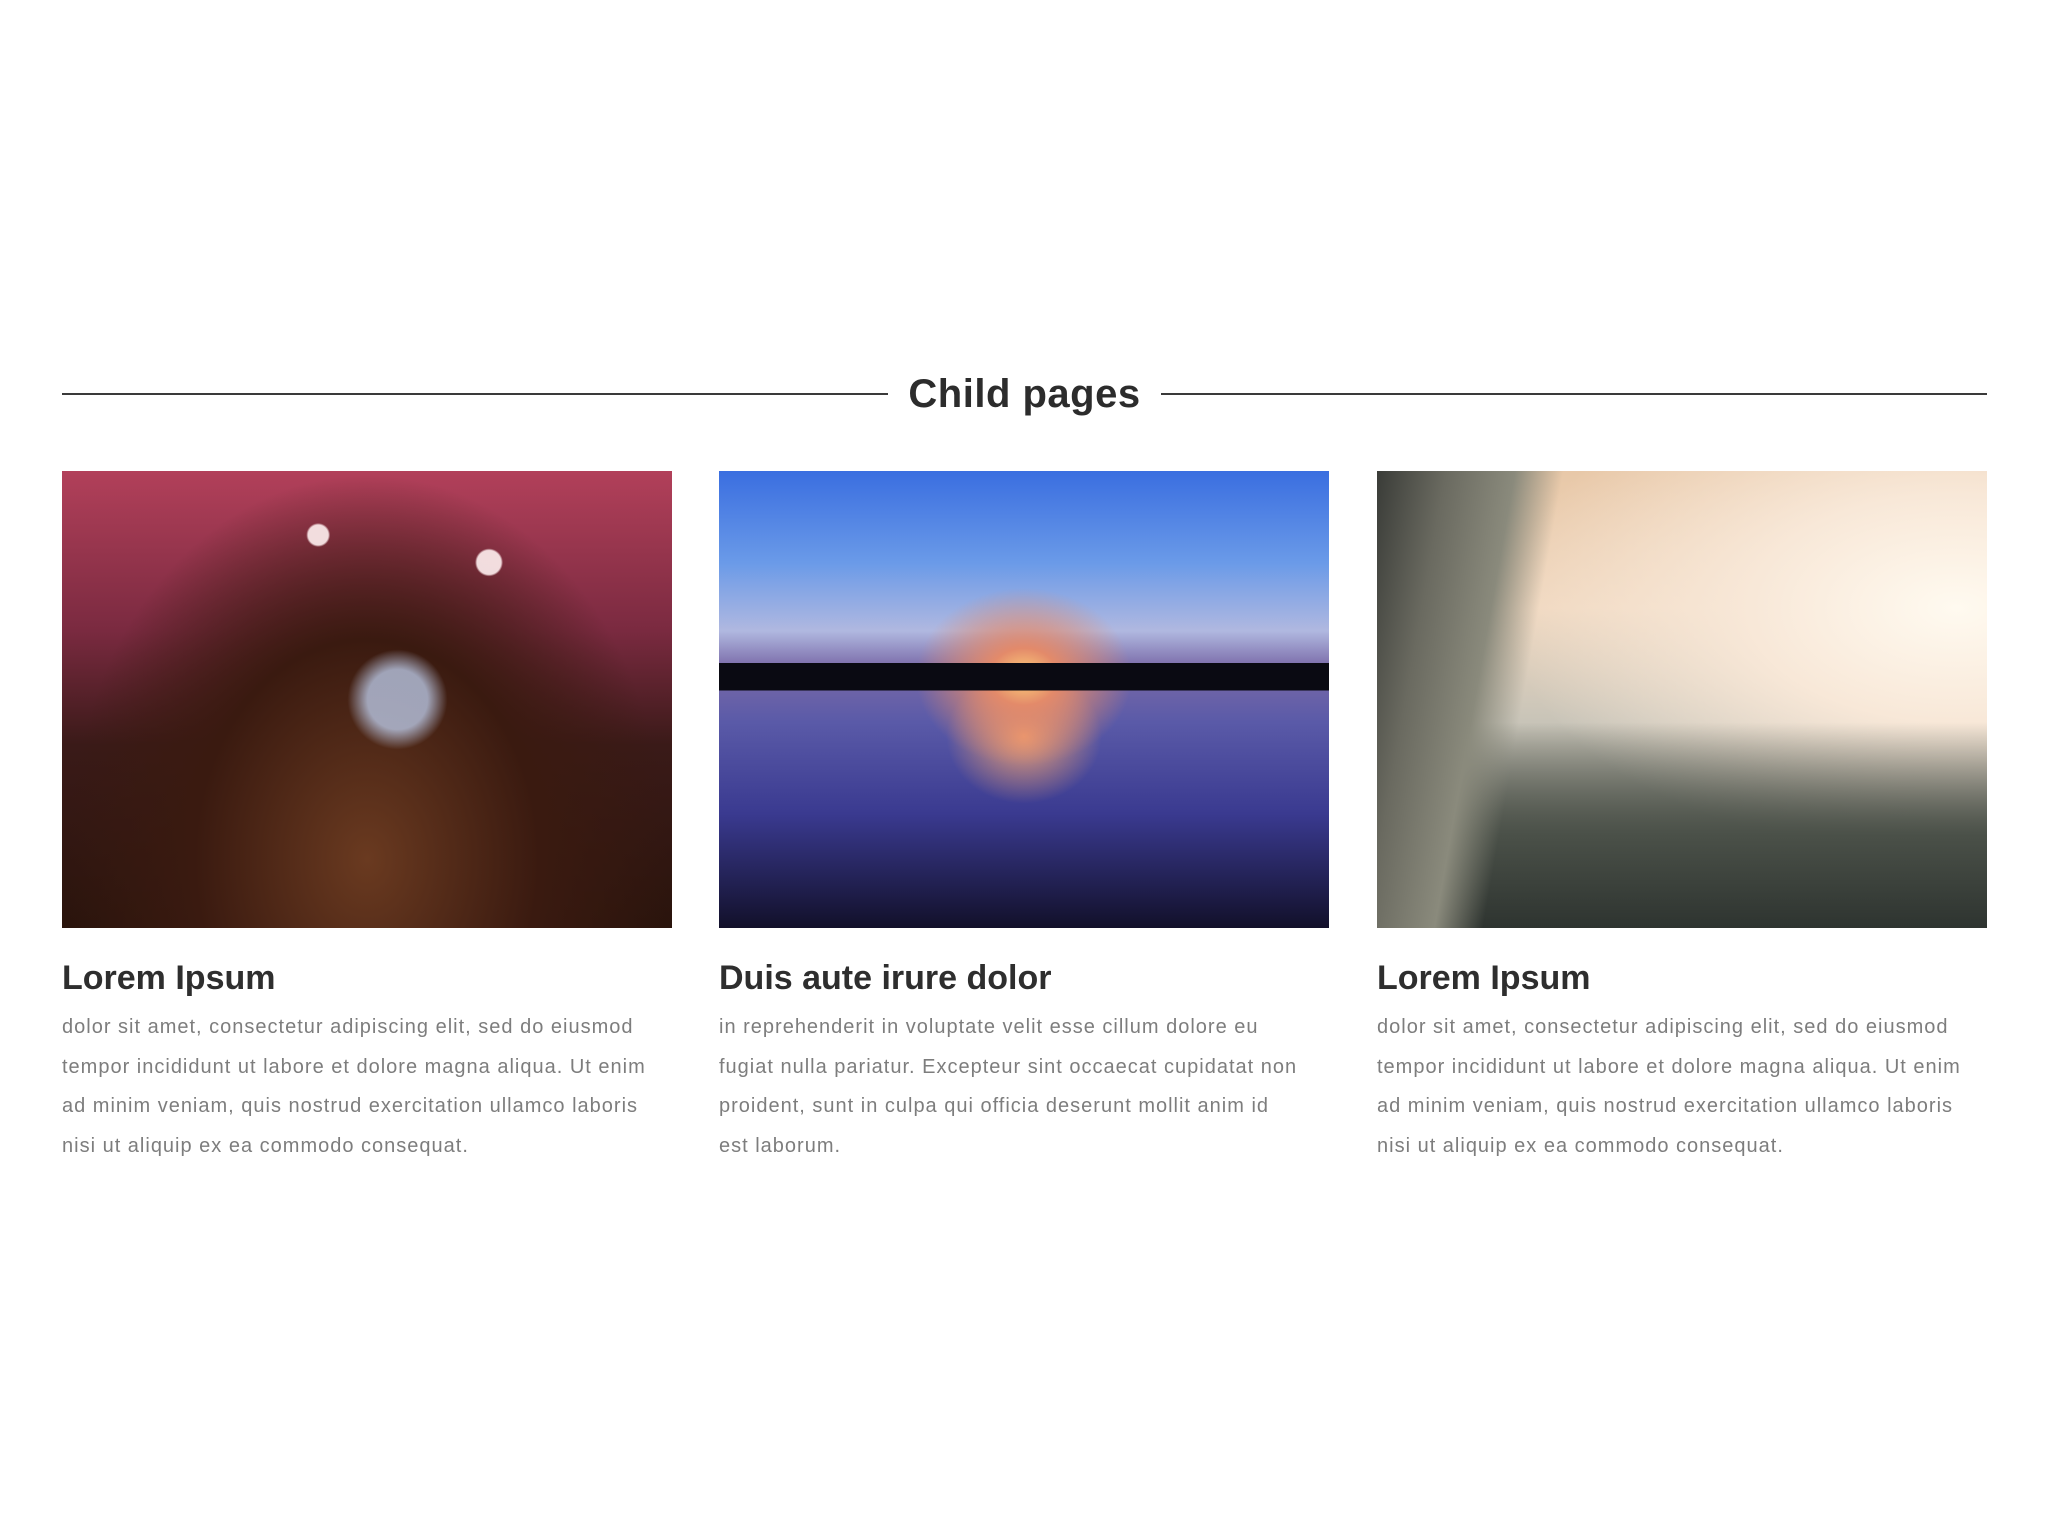 This screenshot has height=1536, width=2048. I want to click on section-title: Child pages, so click(1024, 393).